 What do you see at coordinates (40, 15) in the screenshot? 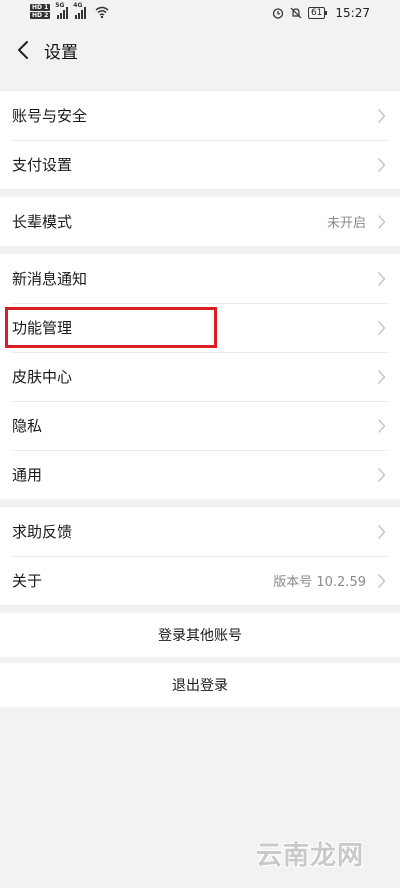
I see `sim2-badge: HD 2` at bounding box center [40, 15].